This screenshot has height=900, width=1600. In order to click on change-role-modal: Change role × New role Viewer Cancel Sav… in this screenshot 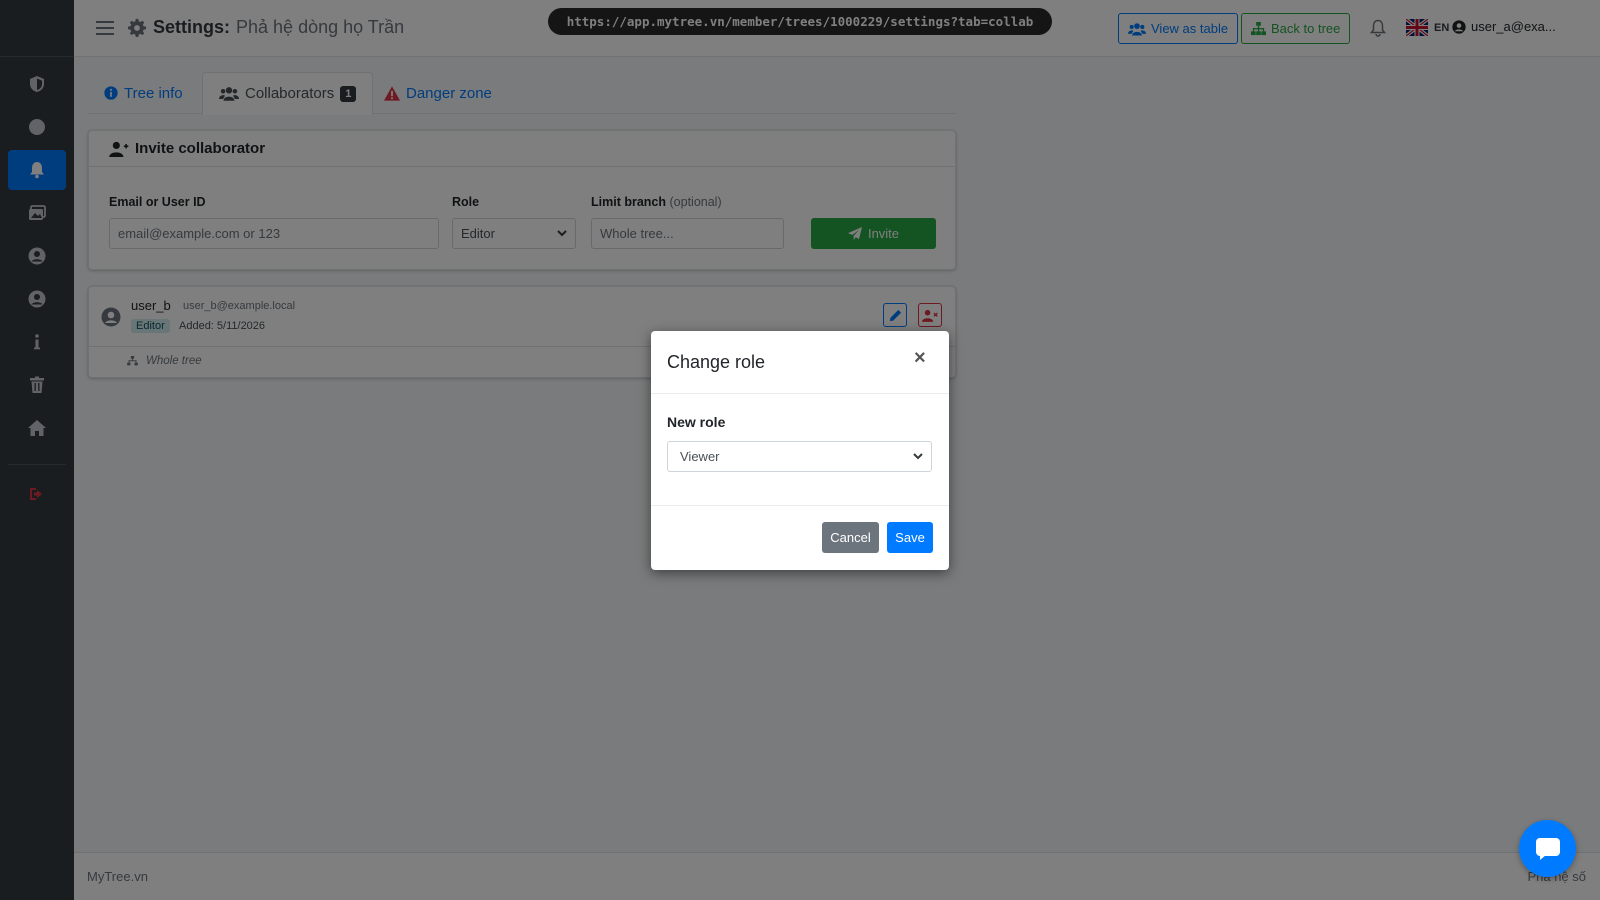, I will do `click(800, 450)`.